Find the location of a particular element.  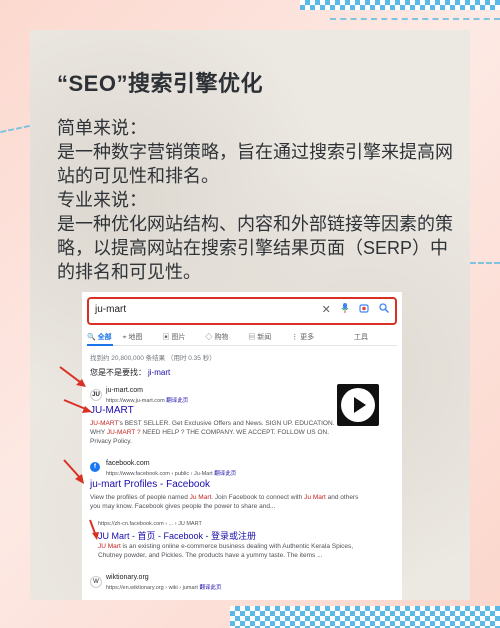

search-icon is located at coordinates (384, 309).